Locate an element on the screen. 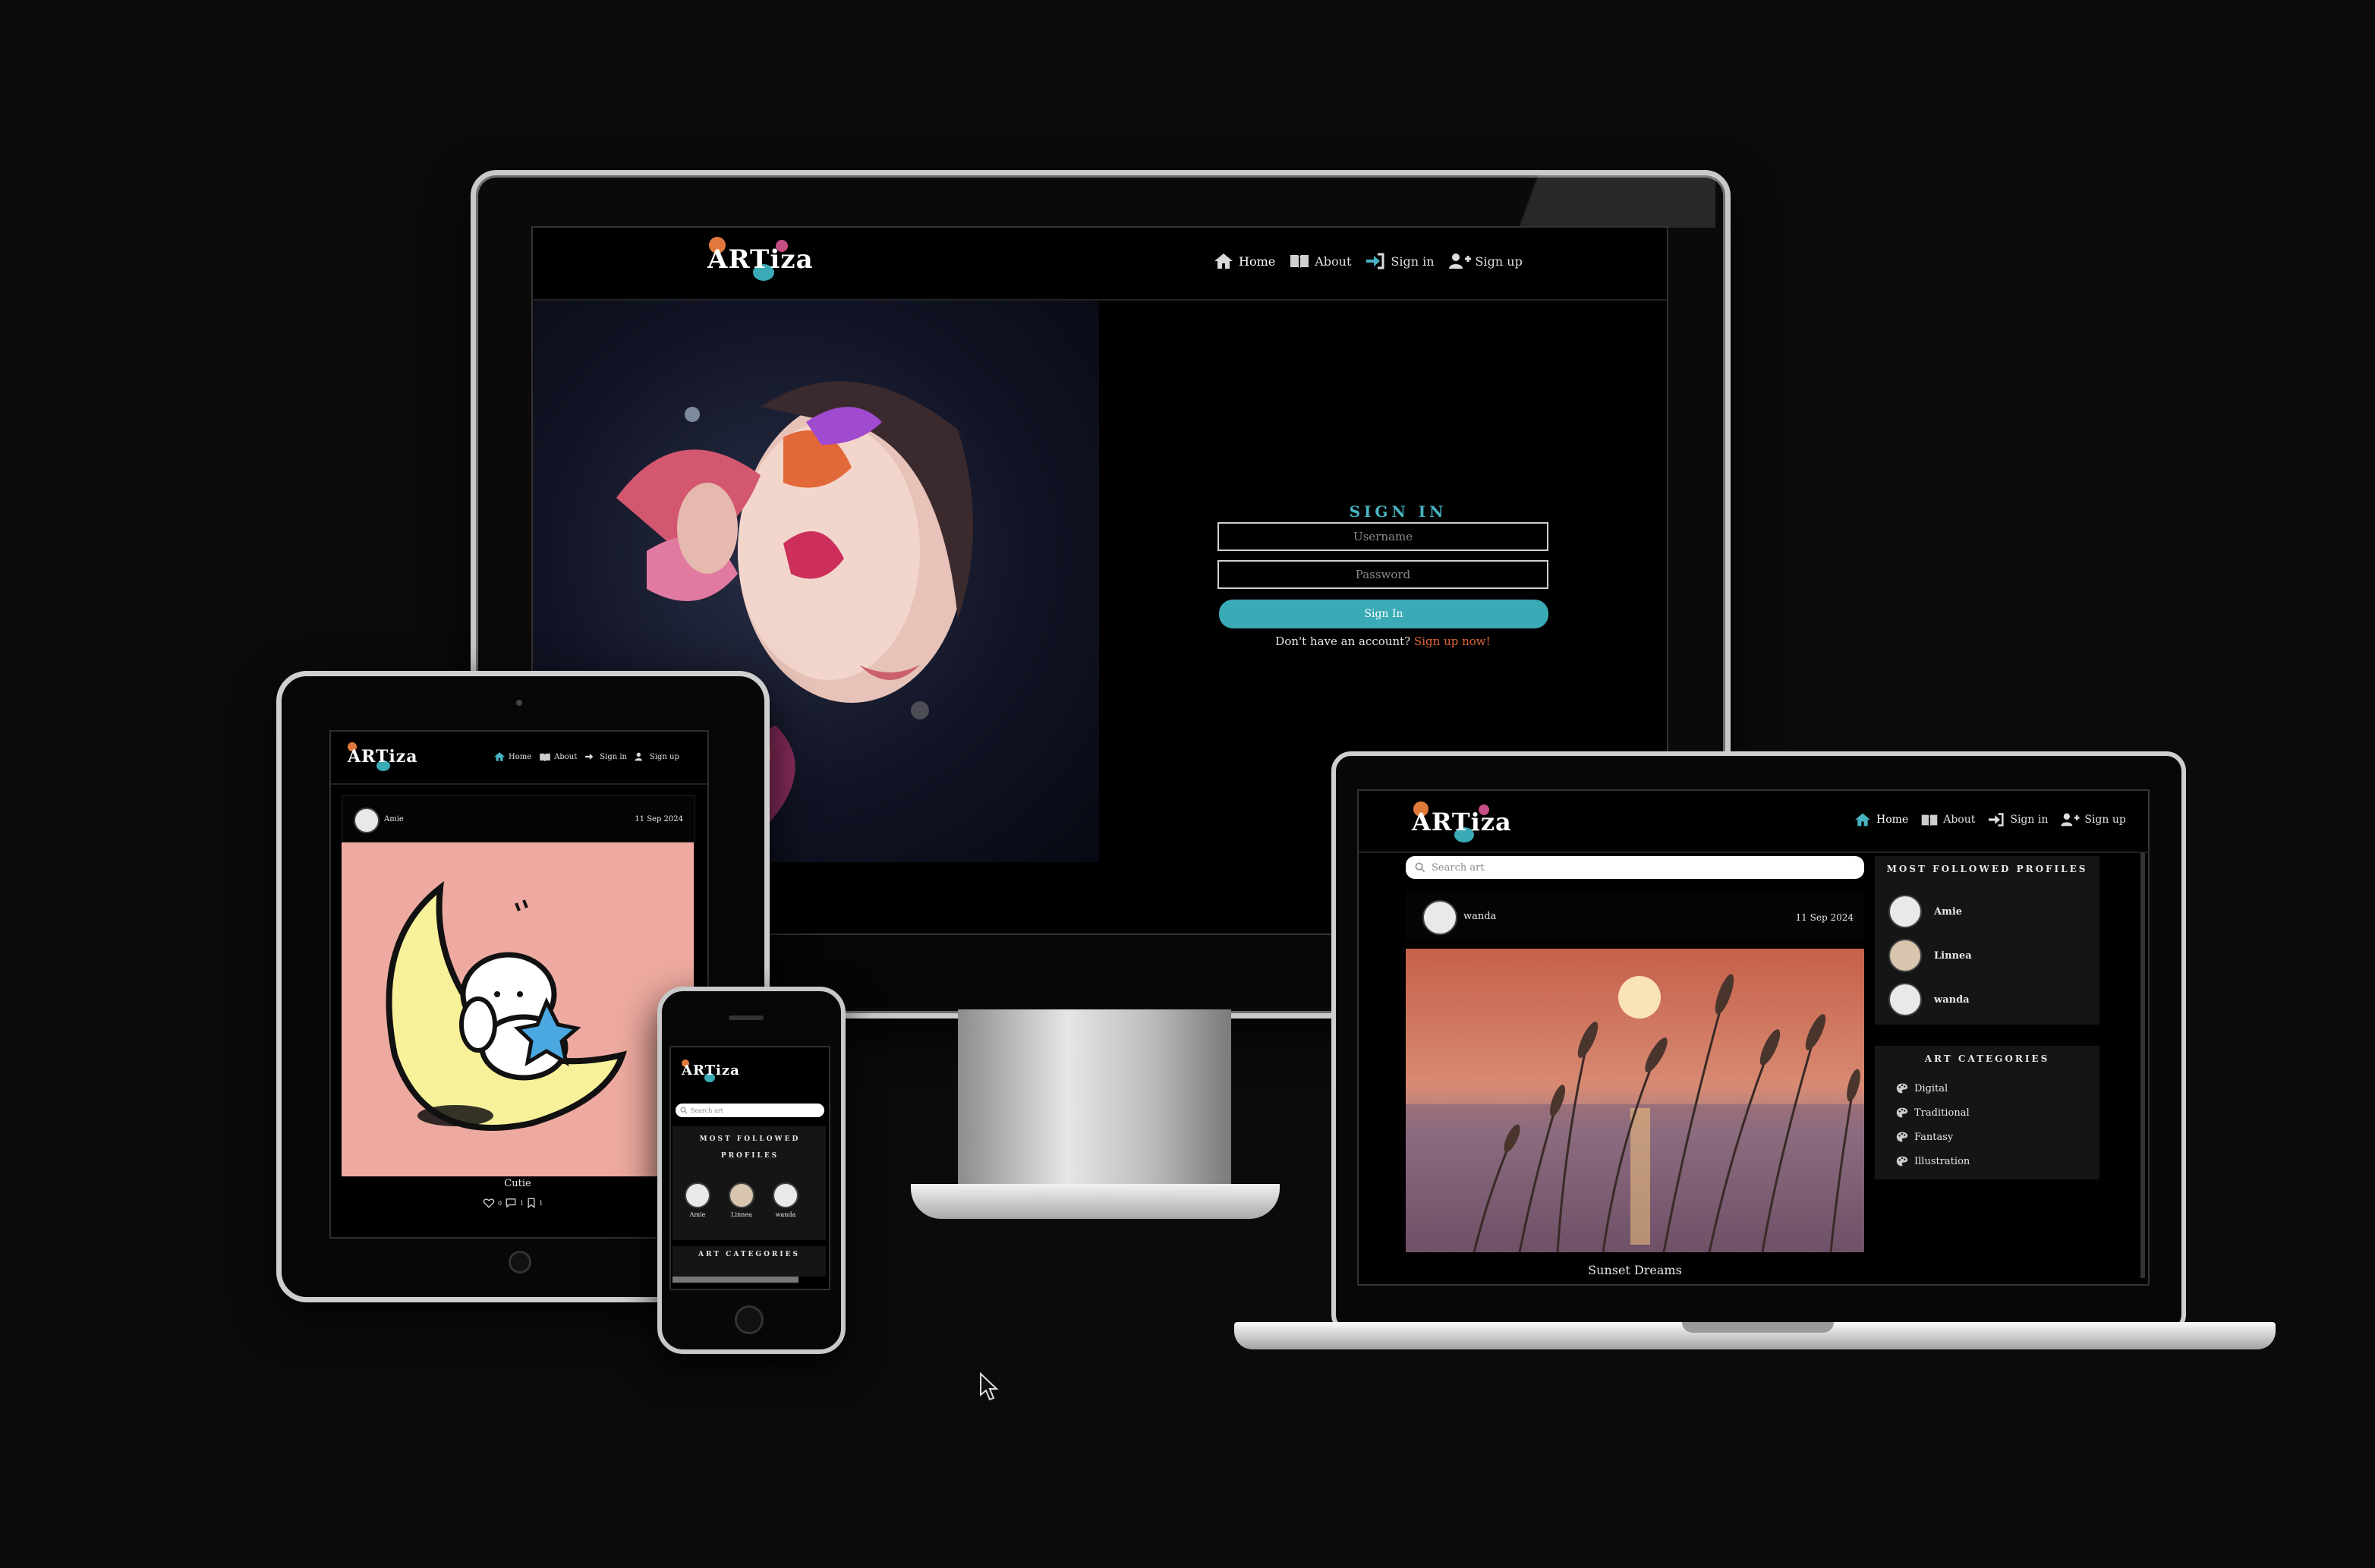 Image resolution: width=2375 pixels, height=1568 pixels. tablet-camera is located at coordinates (519, 703).